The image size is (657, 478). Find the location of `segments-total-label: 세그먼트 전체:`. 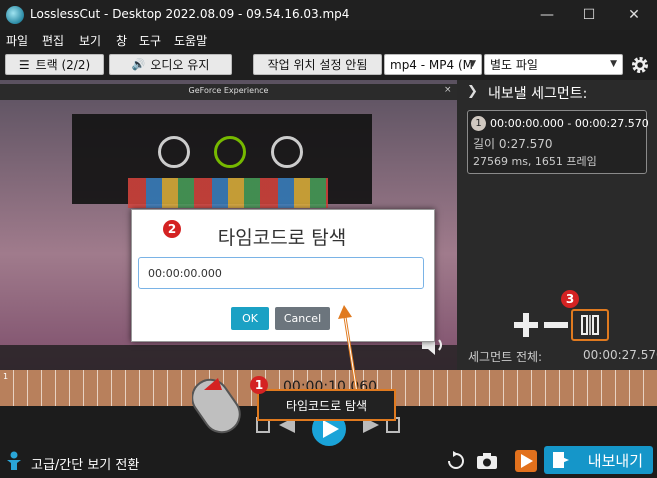

segments-total-label: 세그먼트 전체: is located at coordinates (505, 357).